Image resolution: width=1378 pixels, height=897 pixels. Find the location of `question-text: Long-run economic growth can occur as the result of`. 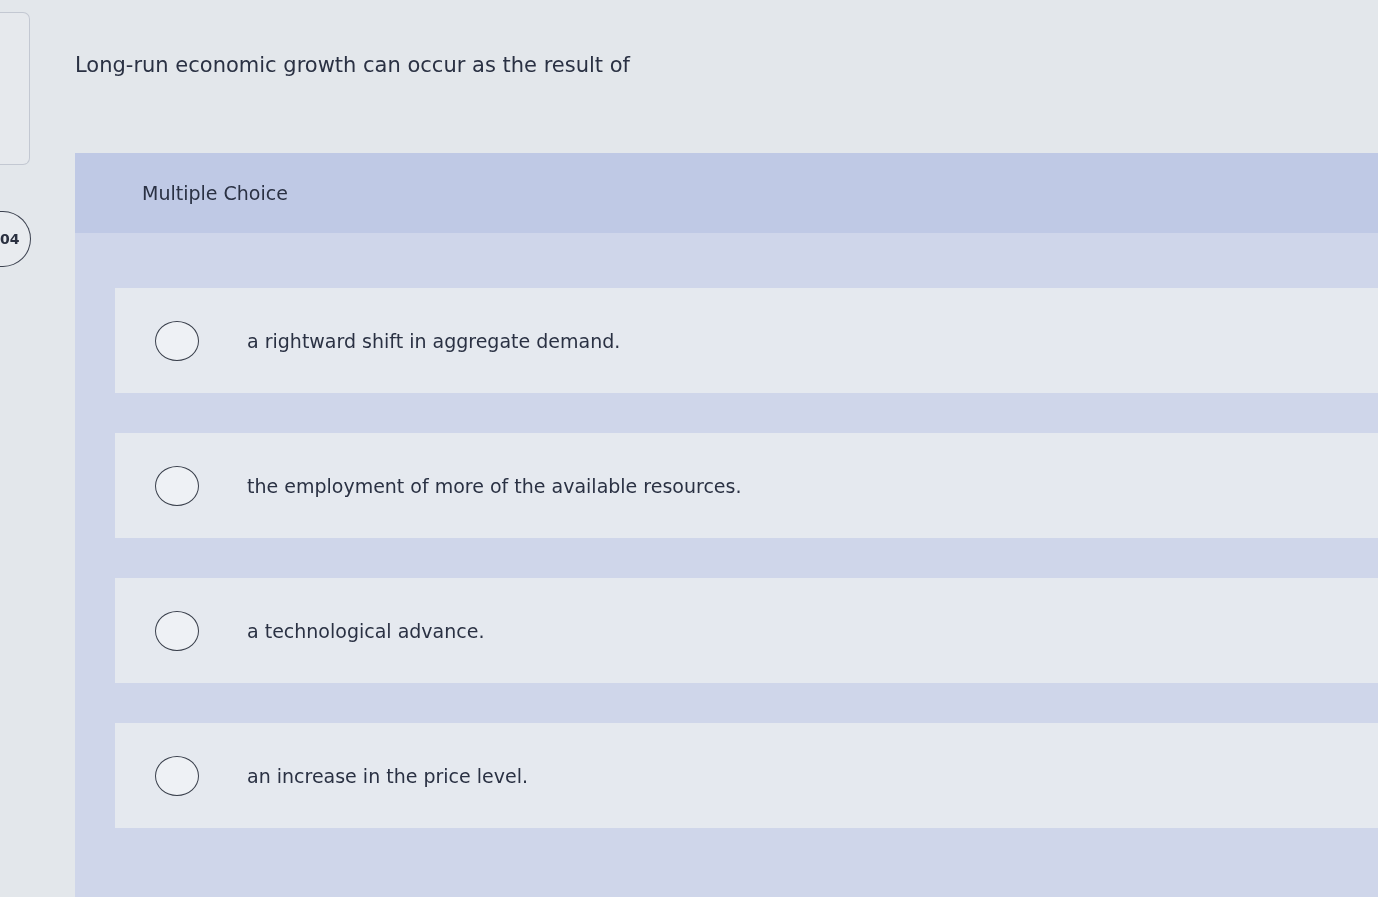

question-text: Long-run economic growth can occur as the result of is located at coordinates (353, 65).